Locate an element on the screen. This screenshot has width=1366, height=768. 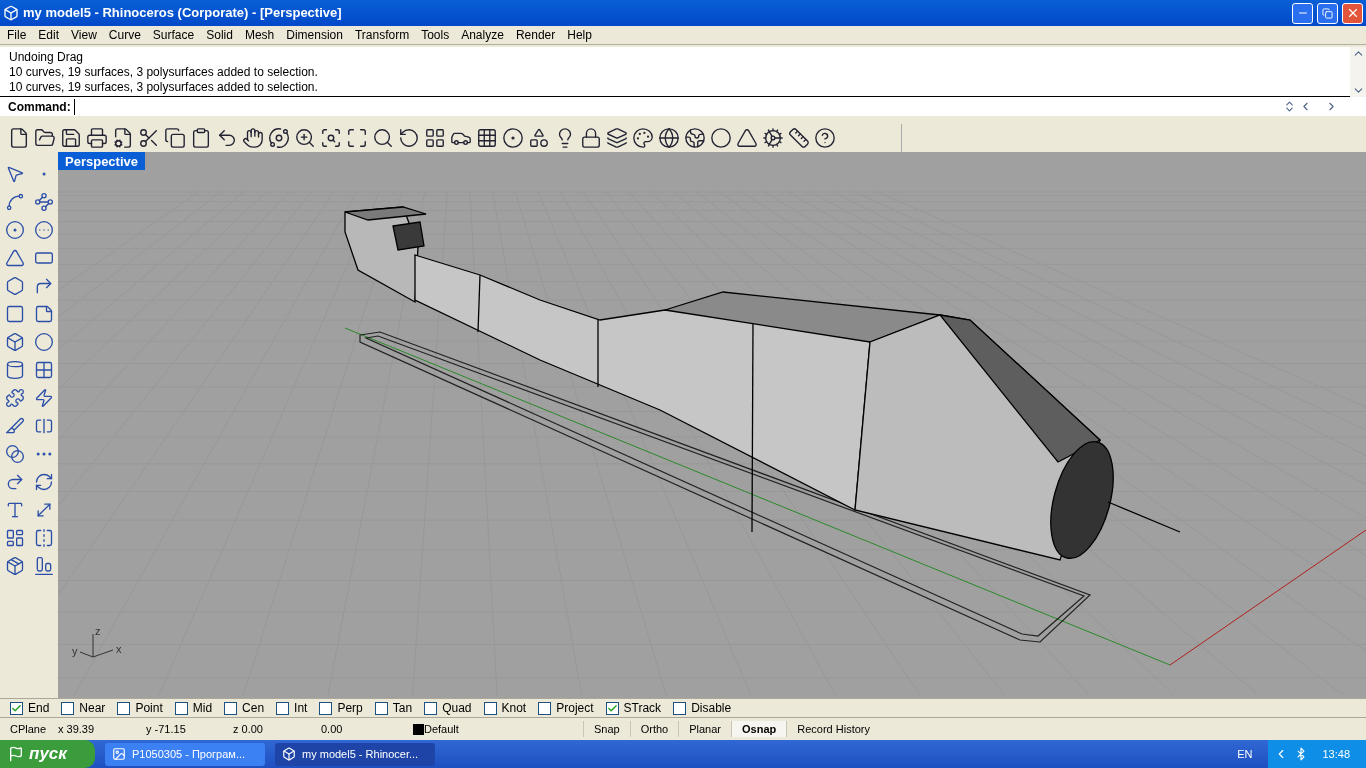
command-label: Command: is located at coordinates (39, 107).